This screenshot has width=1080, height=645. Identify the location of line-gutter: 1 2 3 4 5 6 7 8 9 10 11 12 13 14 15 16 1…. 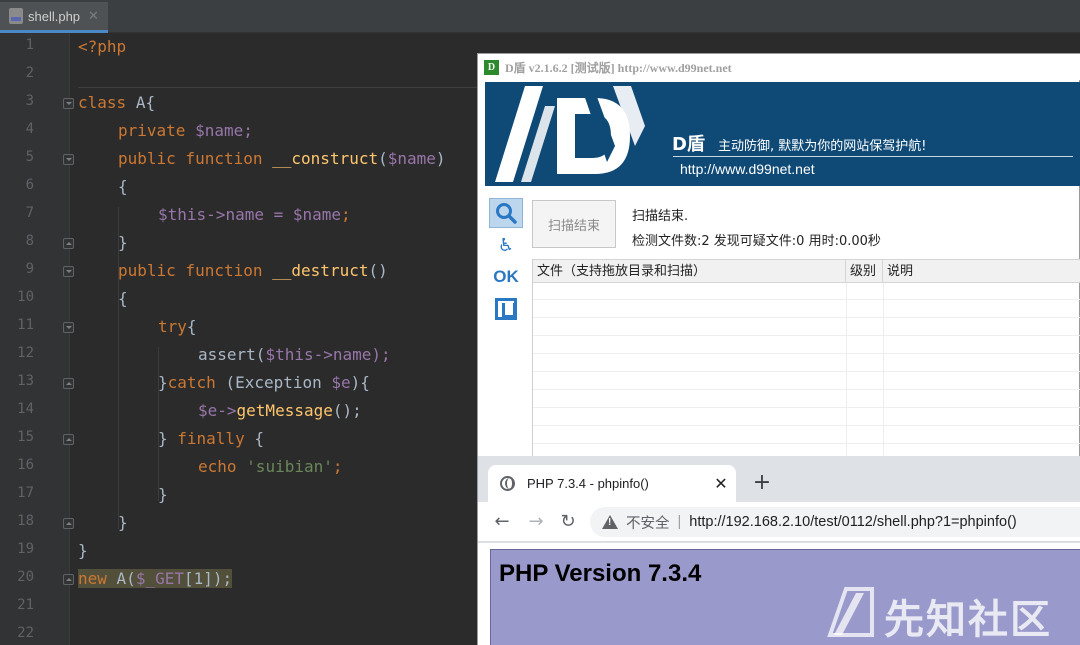
(37, 339).